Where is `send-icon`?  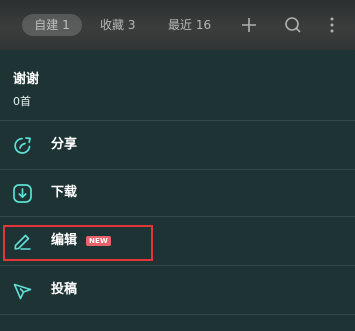
send-icon is located at coordinates (22, 290).